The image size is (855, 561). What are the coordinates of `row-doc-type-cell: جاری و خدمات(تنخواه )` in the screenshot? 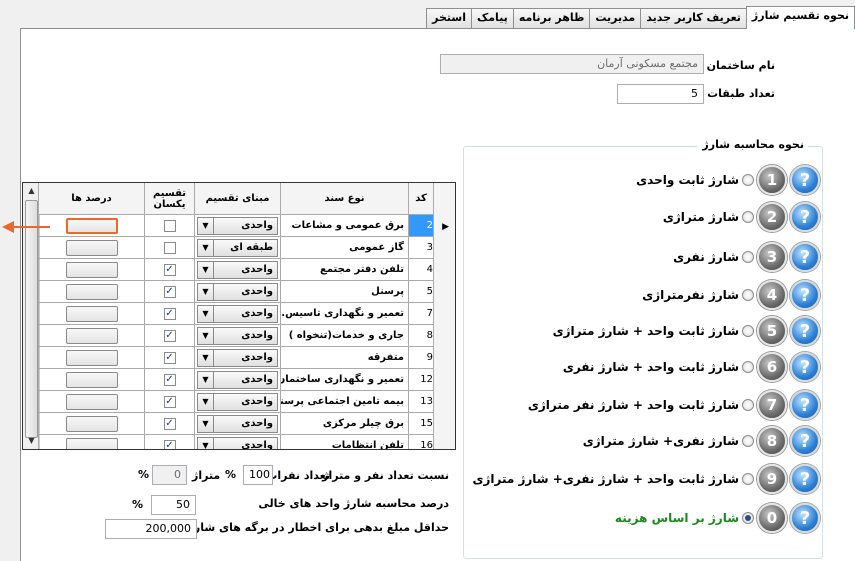 It's located at (344, 336).